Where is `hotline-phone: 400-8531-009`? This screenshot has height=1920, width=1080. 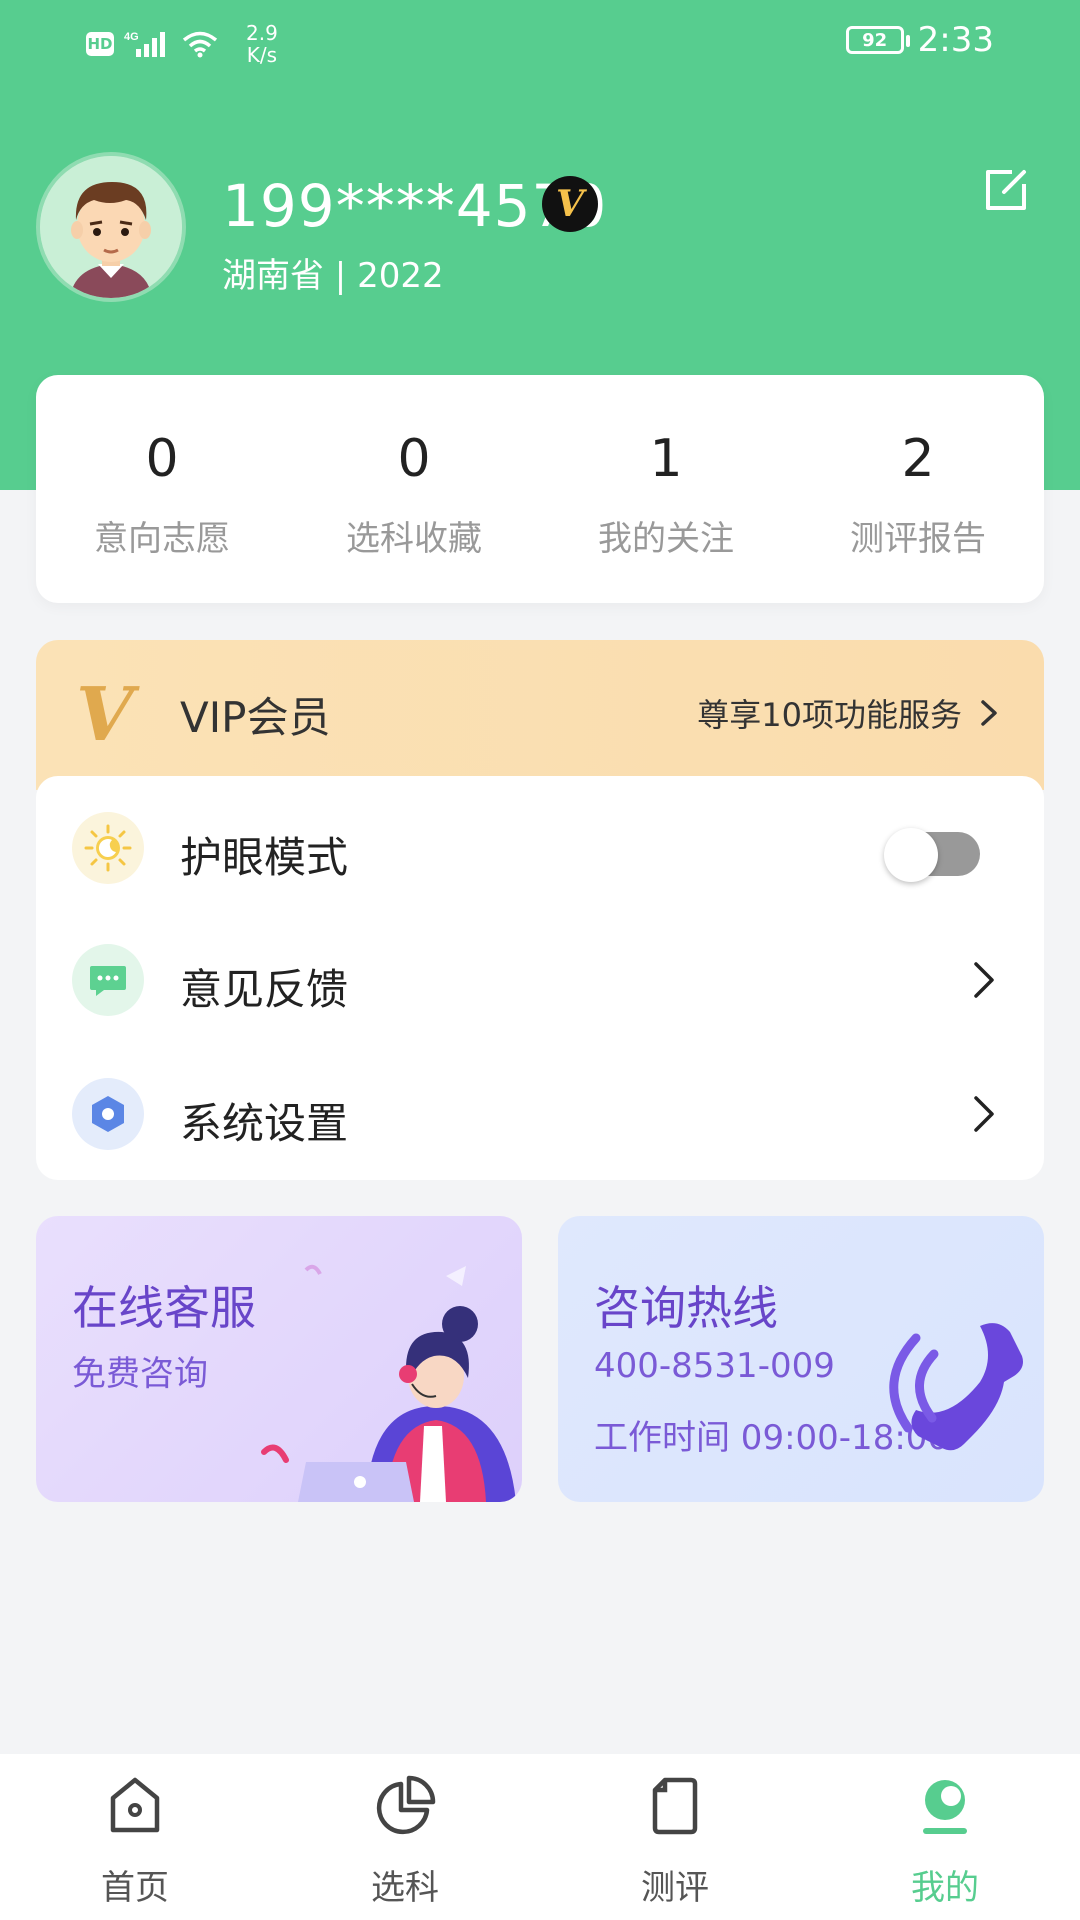
hotline-phone: 400-8531-009 is located at coordinates (714, 1366).